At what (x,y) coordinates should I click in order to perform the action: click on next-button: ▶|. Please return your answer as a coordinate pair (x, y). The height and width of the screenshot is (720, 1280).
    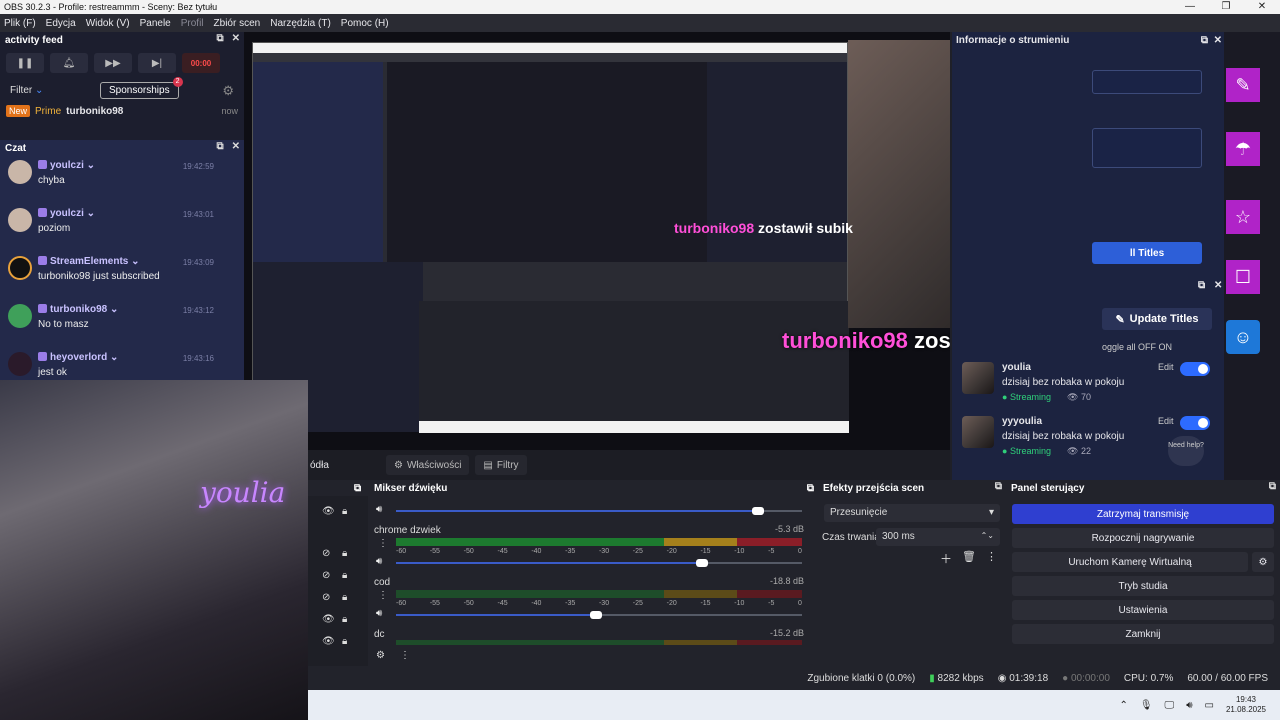
    Looking at the image, I should click on (157, 63).